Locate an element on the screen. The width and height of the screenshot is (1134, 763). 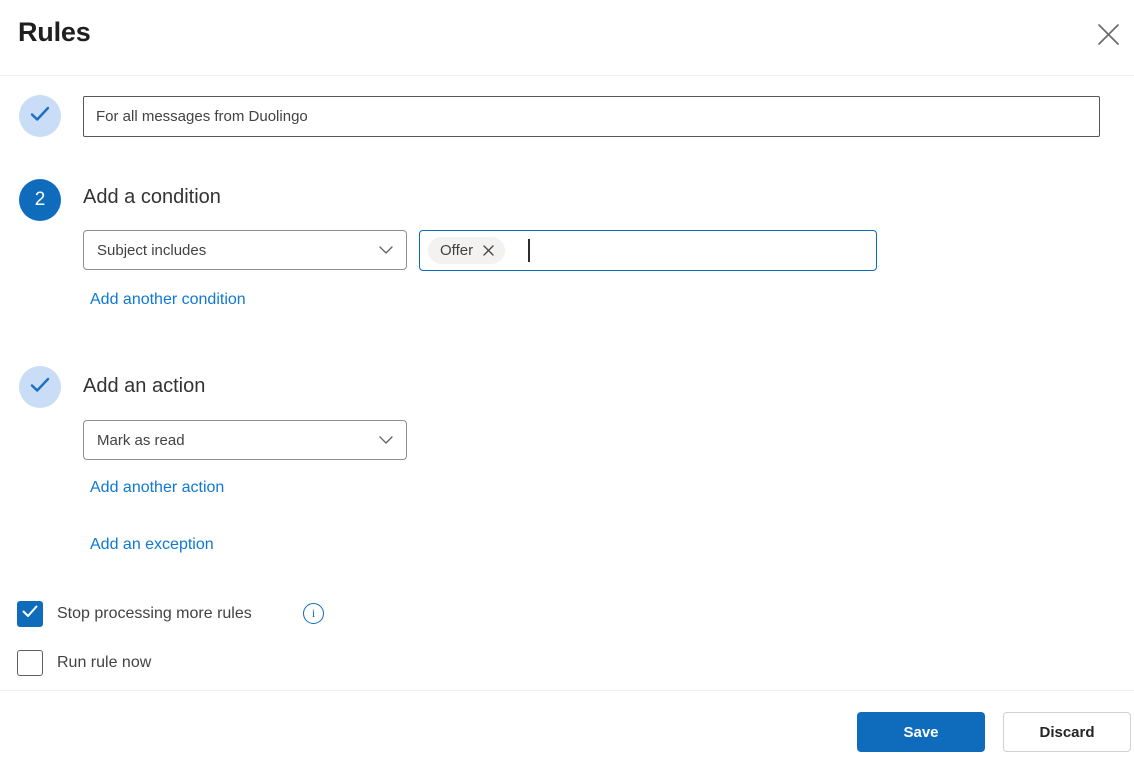
condition-select: Subject includes is located at coordinates (245, 250).